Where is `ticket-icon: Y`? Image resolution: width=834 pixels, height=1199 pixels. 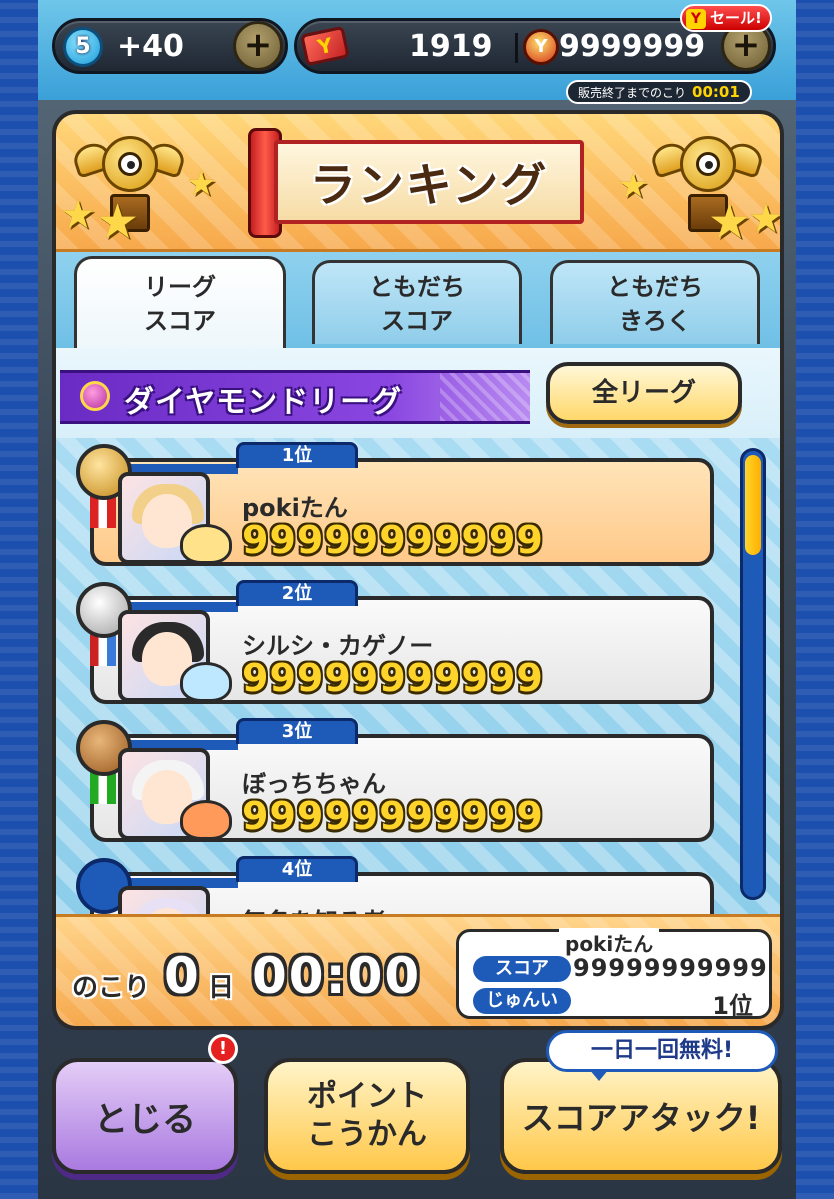
ticket-icon: Y is located at coordinates (325, 46).